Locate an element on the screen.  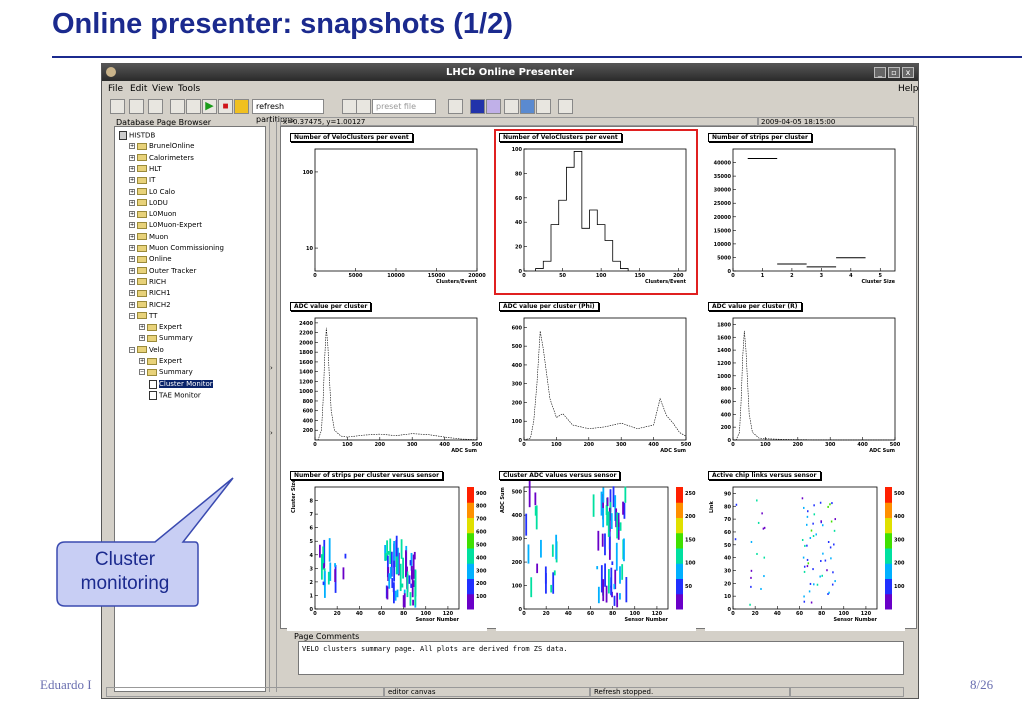
tree-item: + Outer Tracker is located at coordinates (162, 271).